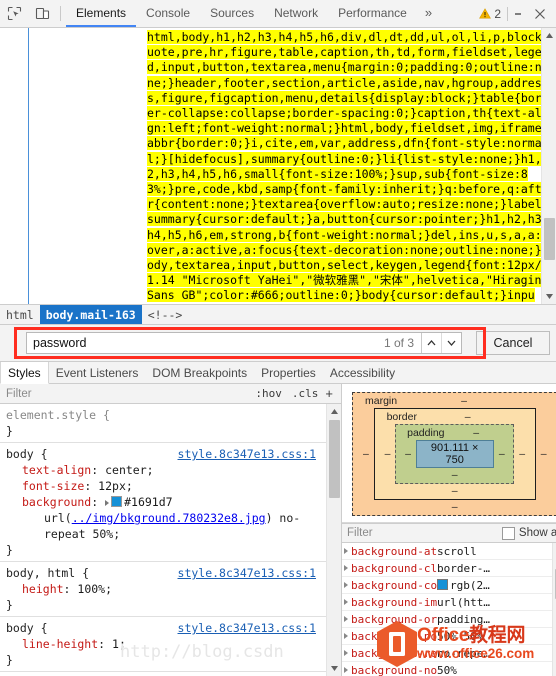 This screenshot has height=676, width=556. Describe the element at coordinates (169, 518) in the screenshot. I see `background-image-link: ../img/bkground.780232e8.jpg` at that location.